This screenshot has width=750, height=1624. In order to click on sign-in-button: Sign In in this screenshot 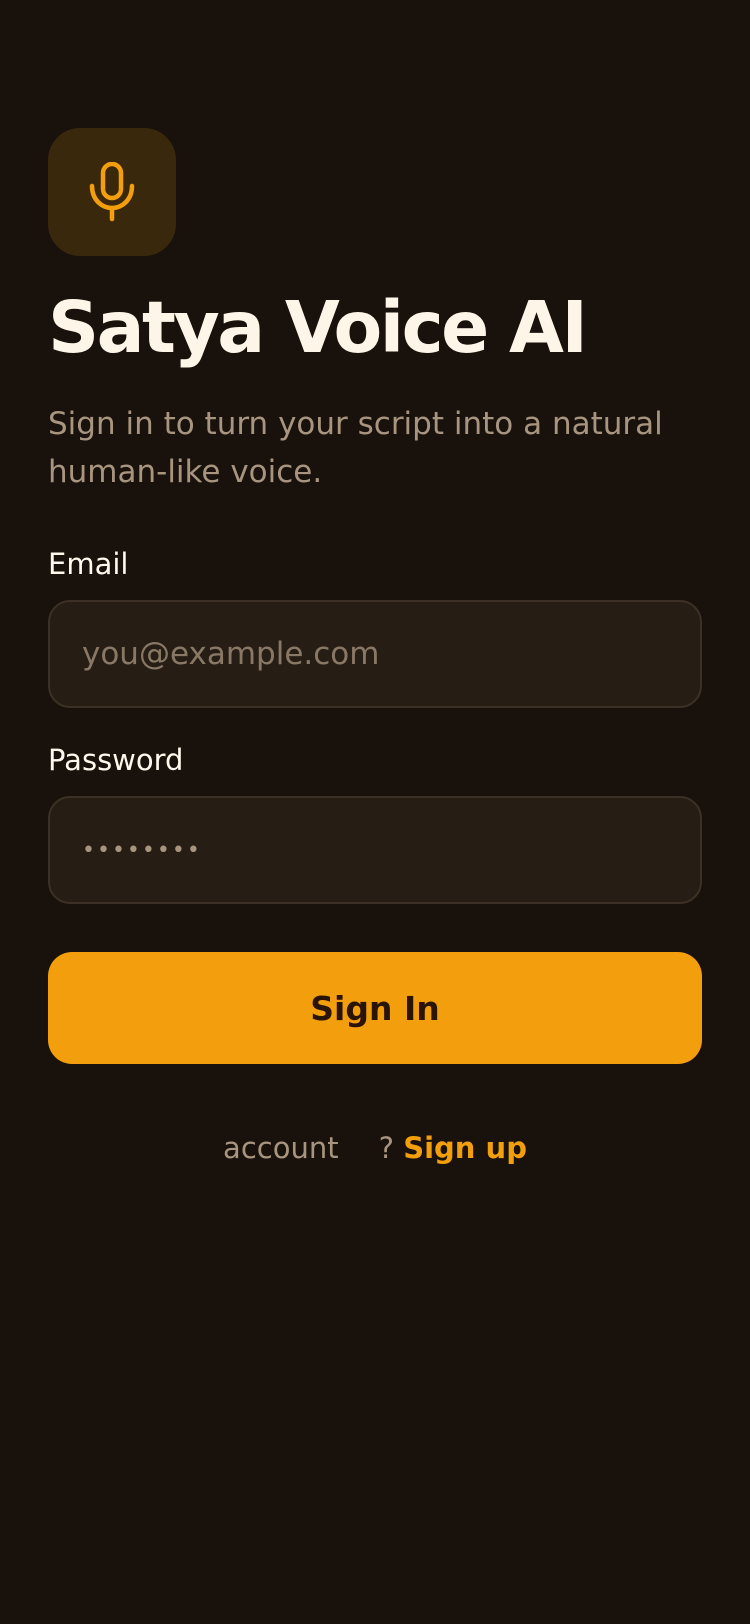, I will do `click(375, 1008)`.